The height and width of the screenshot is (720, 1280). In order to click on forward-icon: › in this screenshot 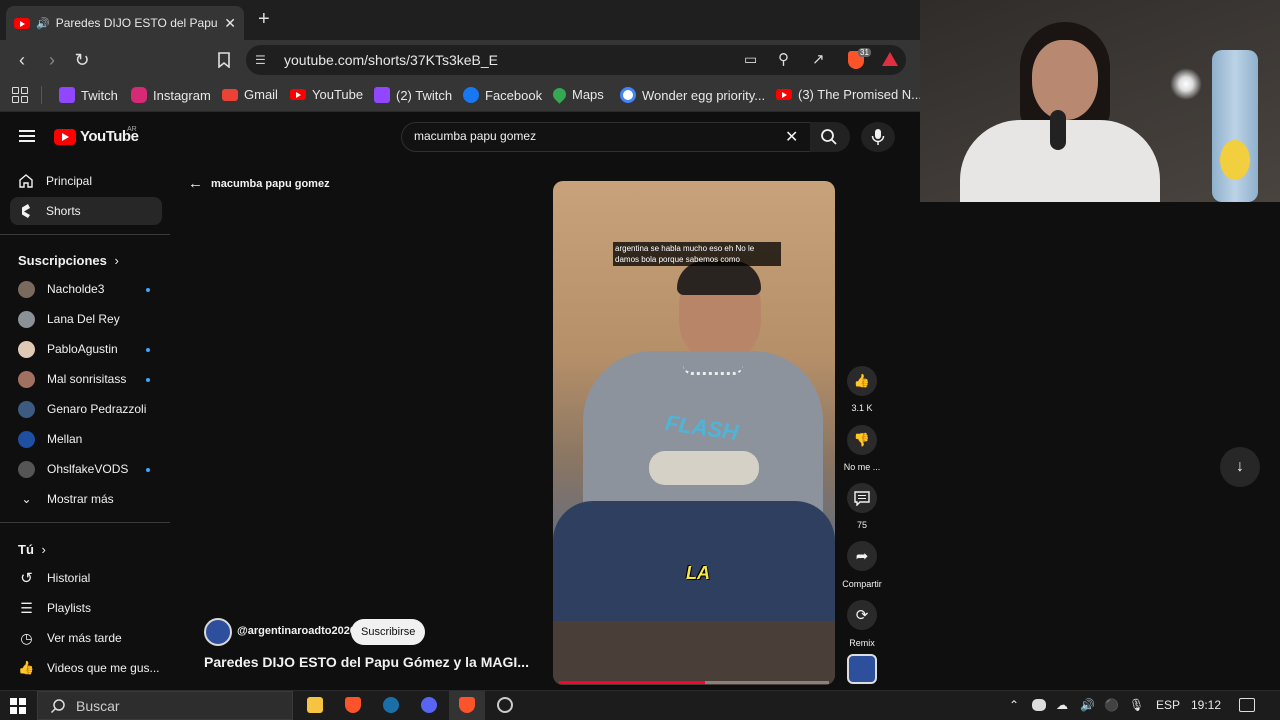, I will do `click(52, 60)`.